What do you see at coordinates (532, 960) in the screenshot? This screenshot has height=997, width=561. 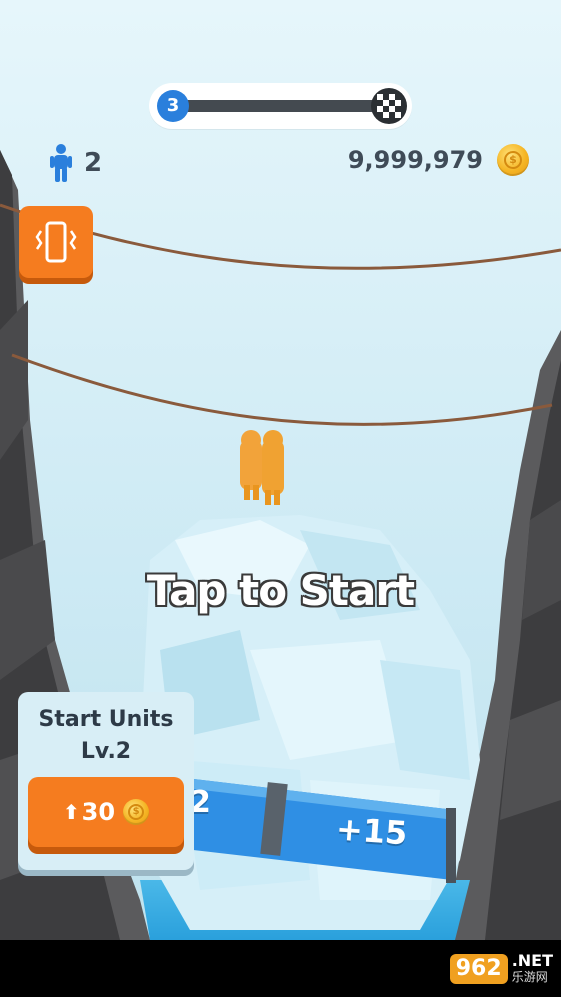 I see `watermark-domain: .NET` at bounding box center [532, 960].